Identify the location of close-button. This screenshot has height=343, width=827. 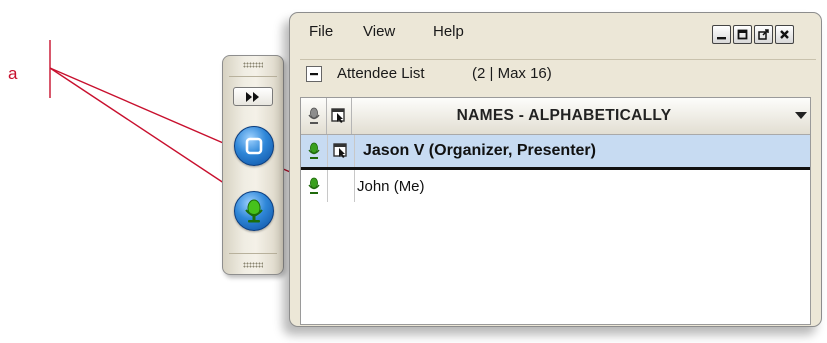
(784, 34).